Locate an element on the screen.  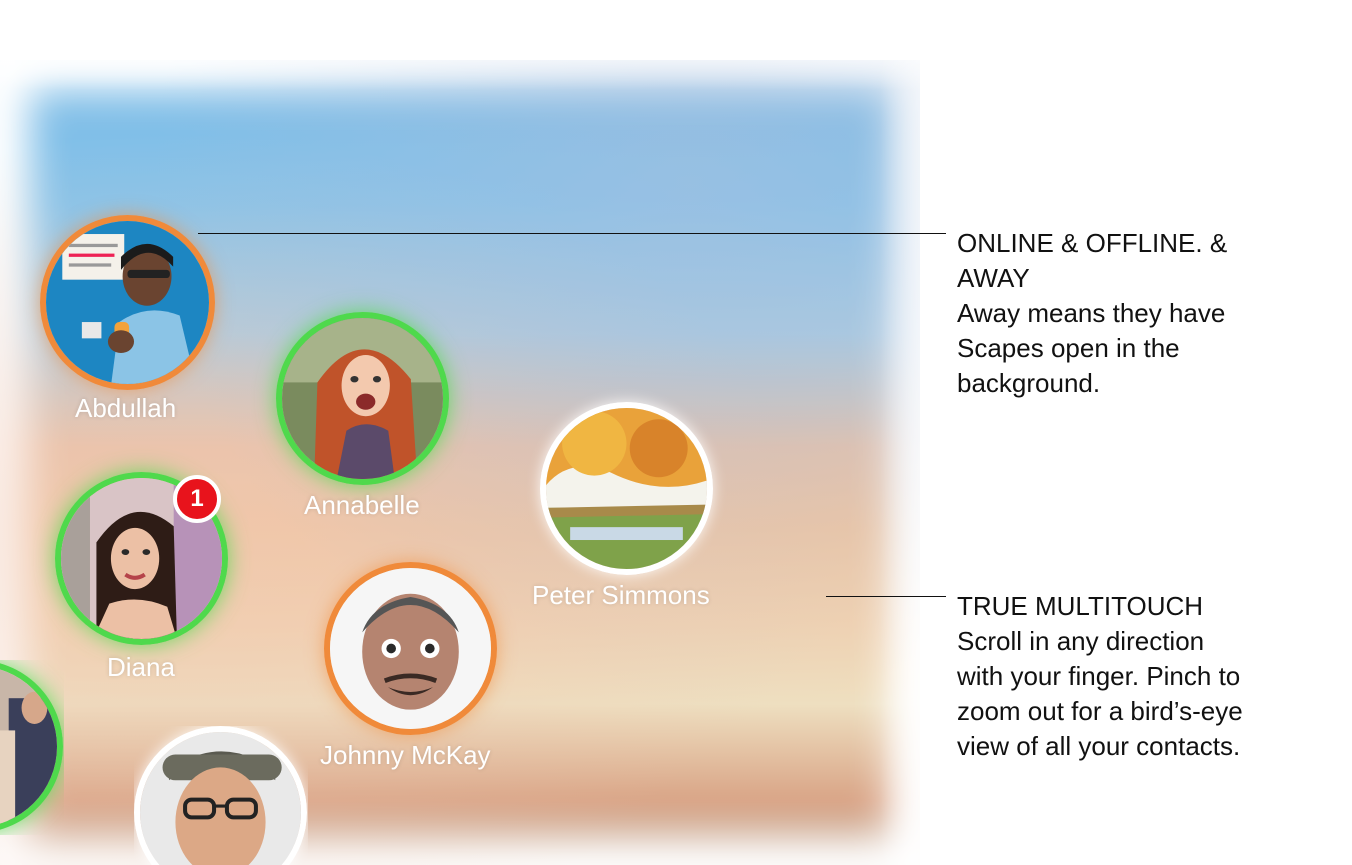
contact-johnny-mckay: Johnny McKay is located at coordinates (412, 669).